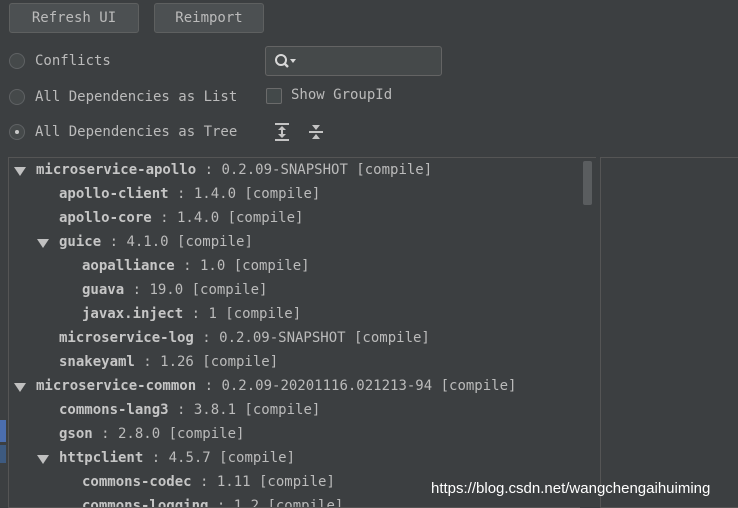 This screenshot has width=738, height=508. I want to click on tree-node: aopalliance : 1.0 [compile], so click(196, 266).